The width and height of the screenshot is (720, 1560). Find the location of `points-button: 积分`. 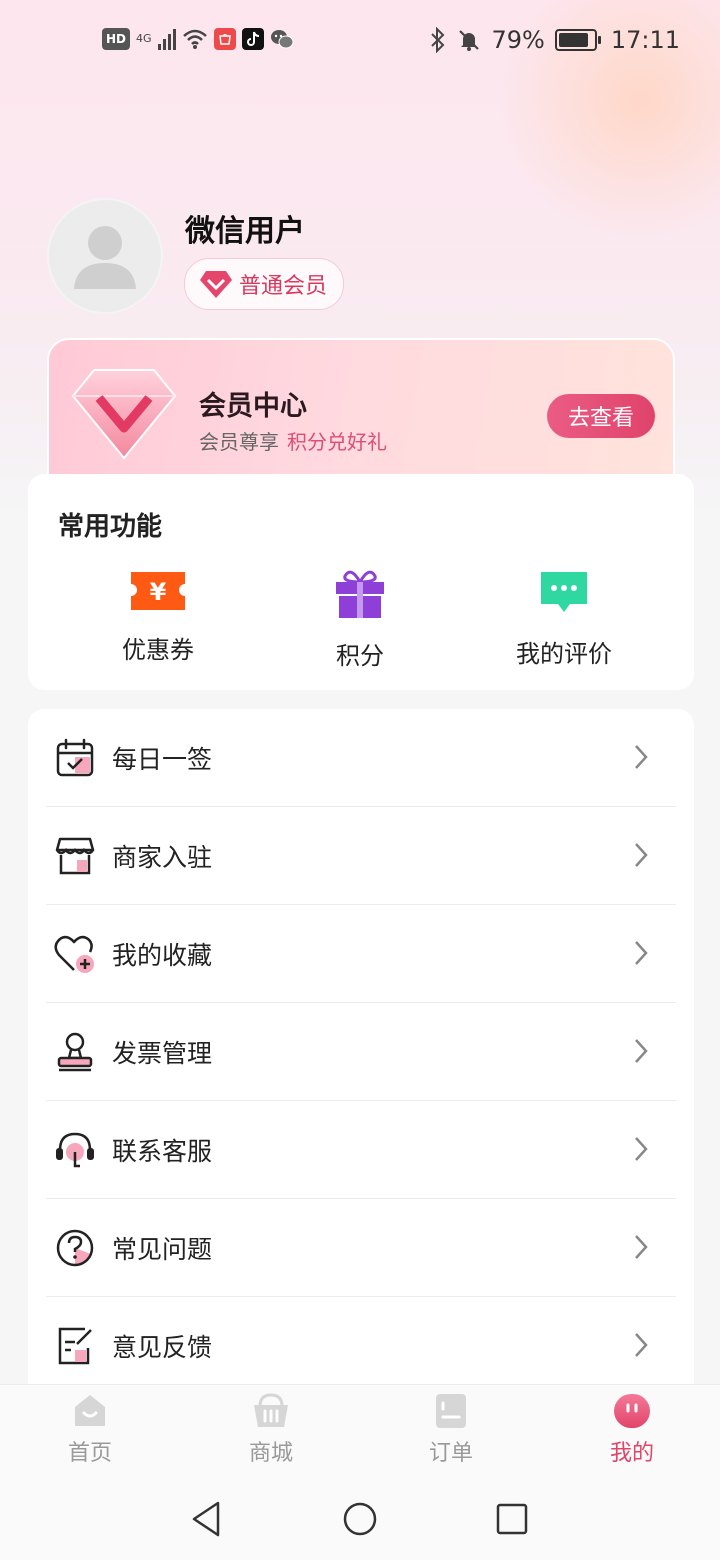

points-button: 积分 is located at coordinates (360, 620).